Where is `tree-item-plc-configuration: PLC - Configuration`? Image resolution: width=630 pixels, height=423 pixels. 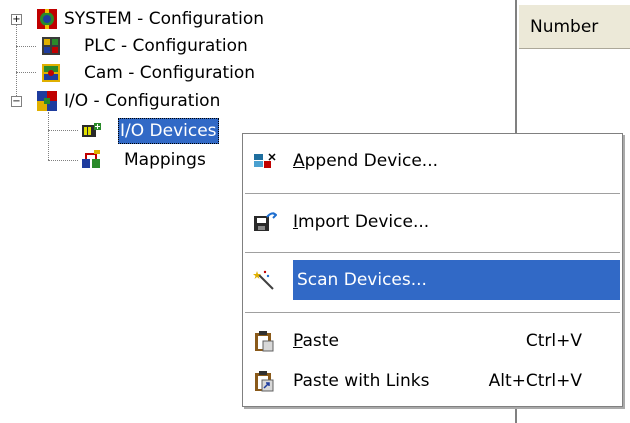
tree-item-plc-configuration: PLC - Configuration is located at coordinates (180, 46).